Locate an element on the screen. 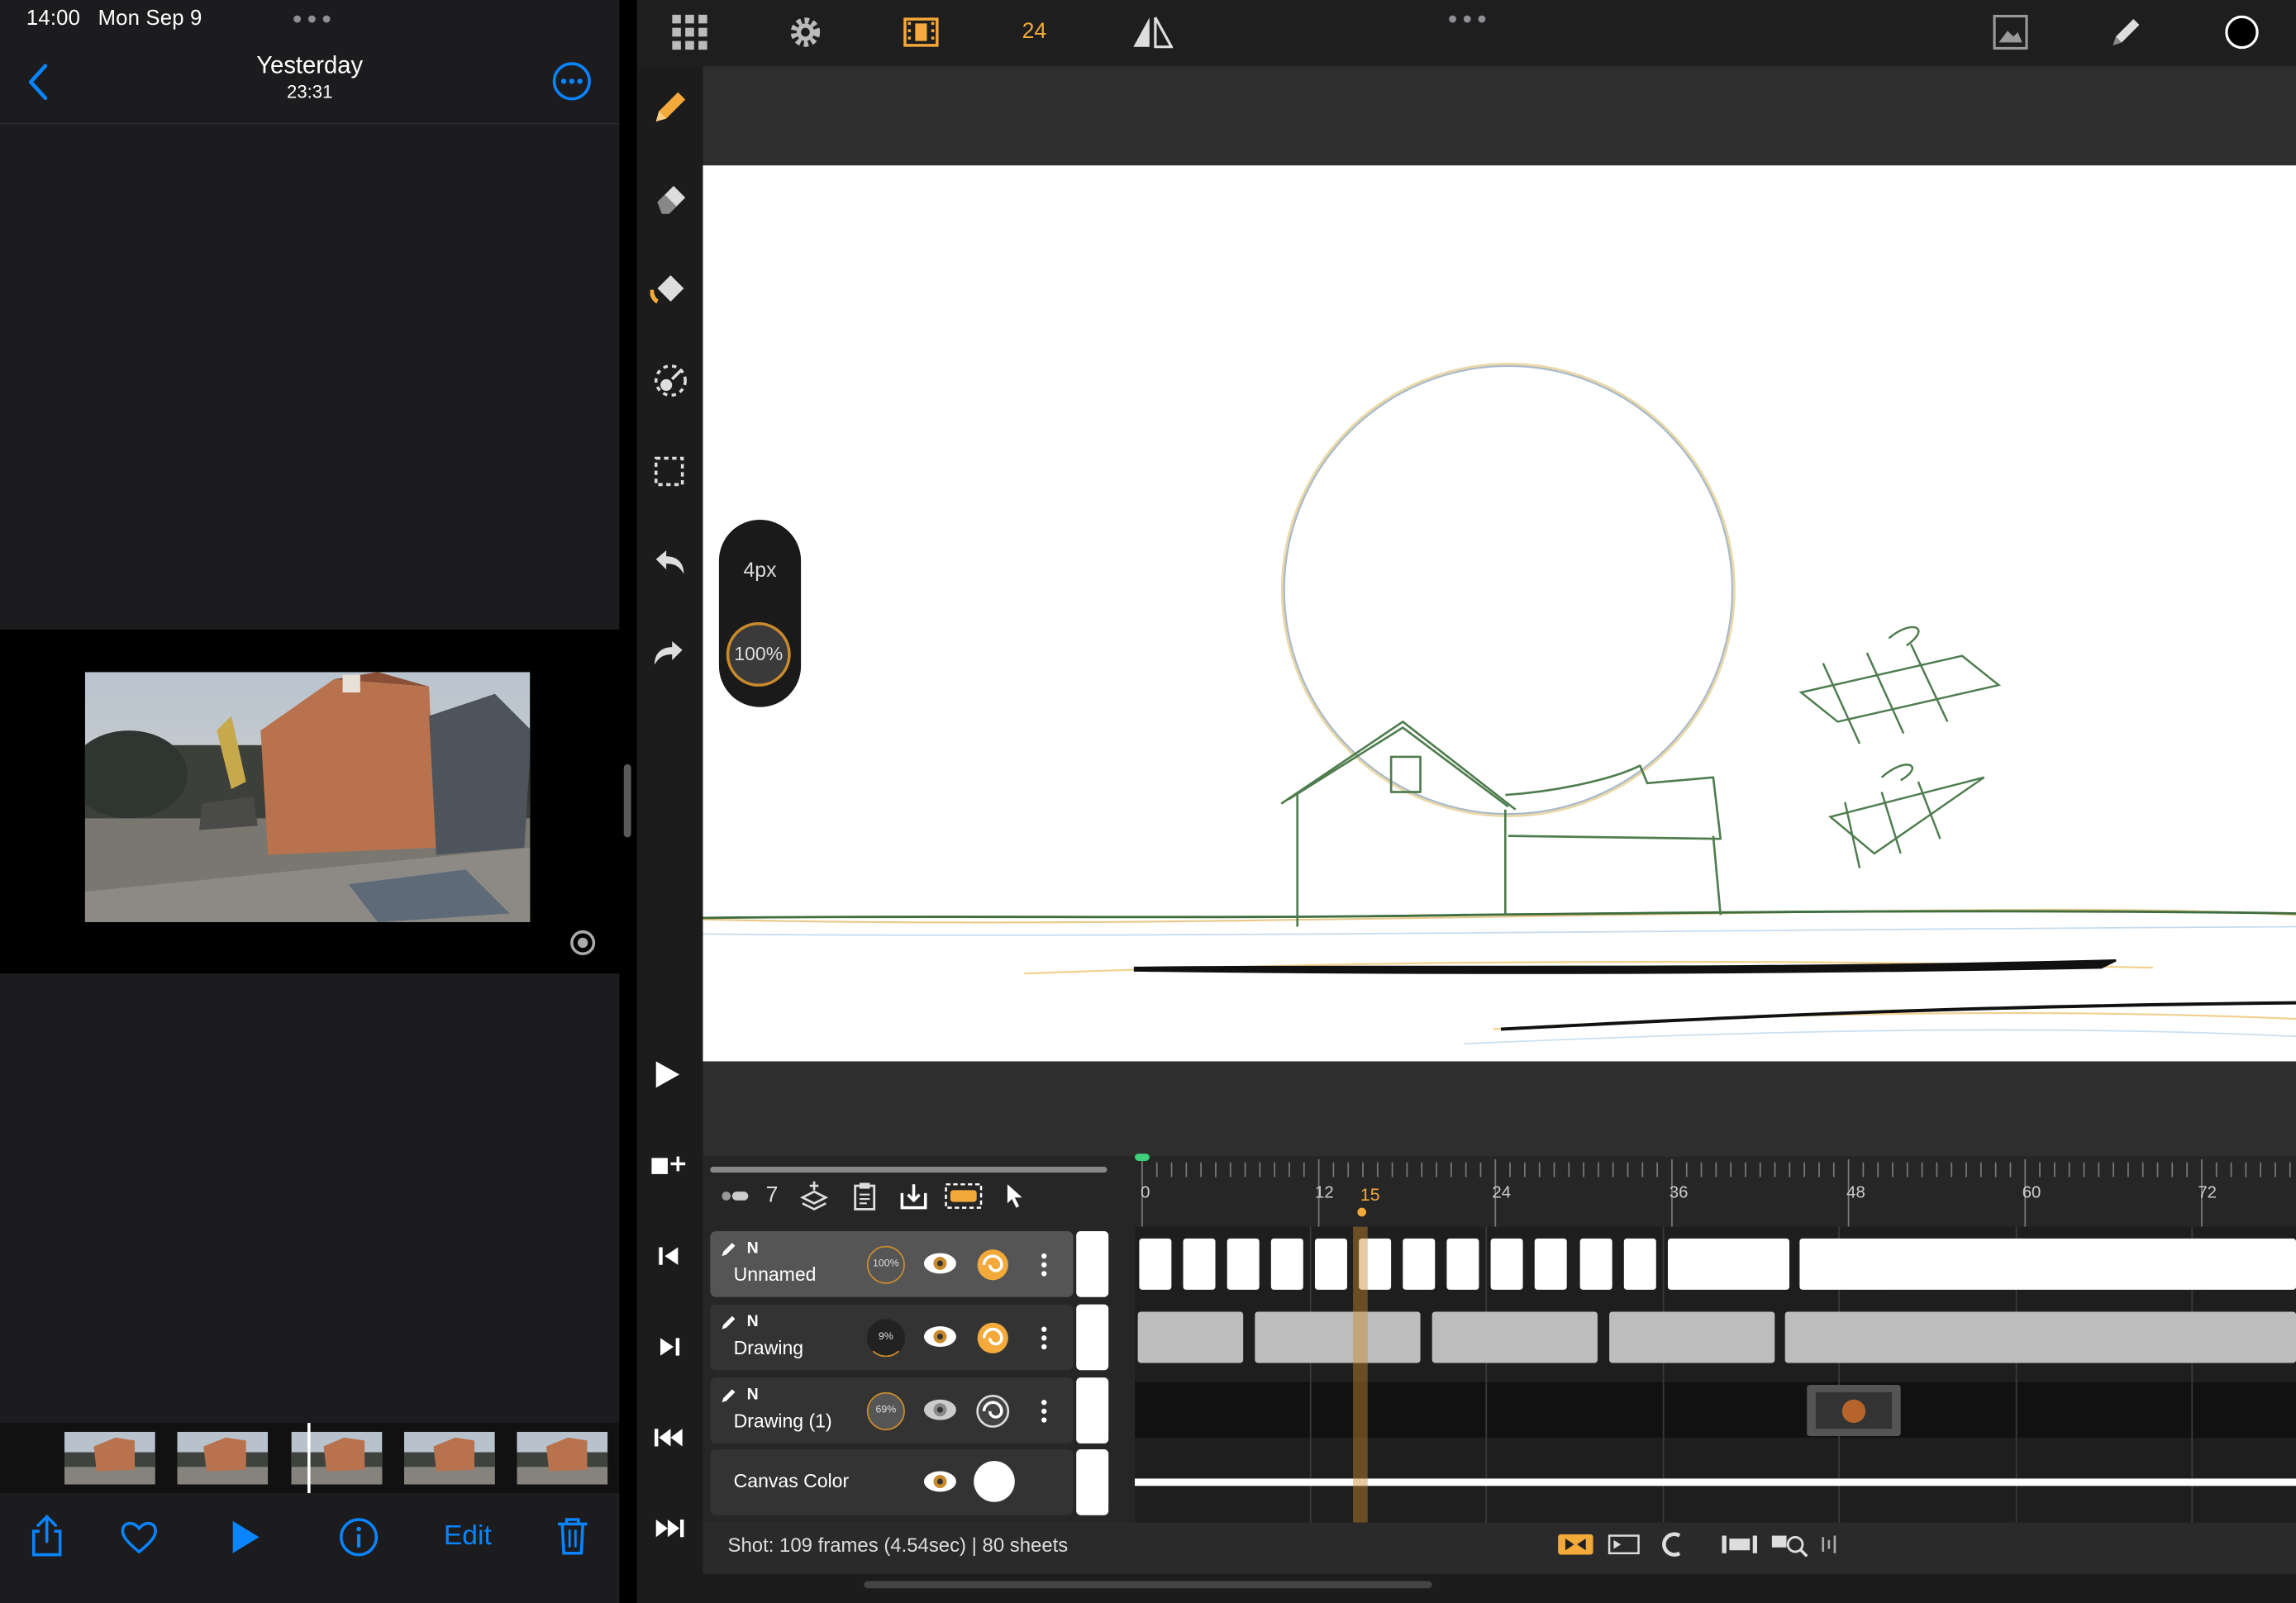 Image resolution: width=2296 pixels, height=1603 pixels. zoom-timeline-icon is located at coordinates (1791, 1544).